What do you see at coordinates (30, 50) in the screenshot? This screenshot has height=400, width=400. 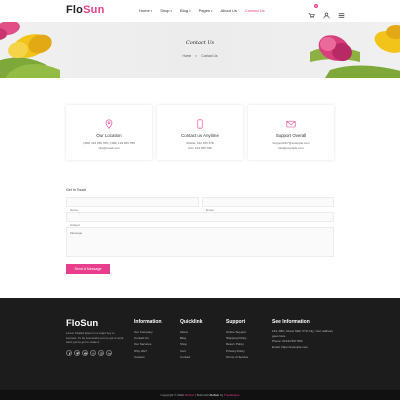 I see `tulip-image-left` at bounding box center [30, 50].